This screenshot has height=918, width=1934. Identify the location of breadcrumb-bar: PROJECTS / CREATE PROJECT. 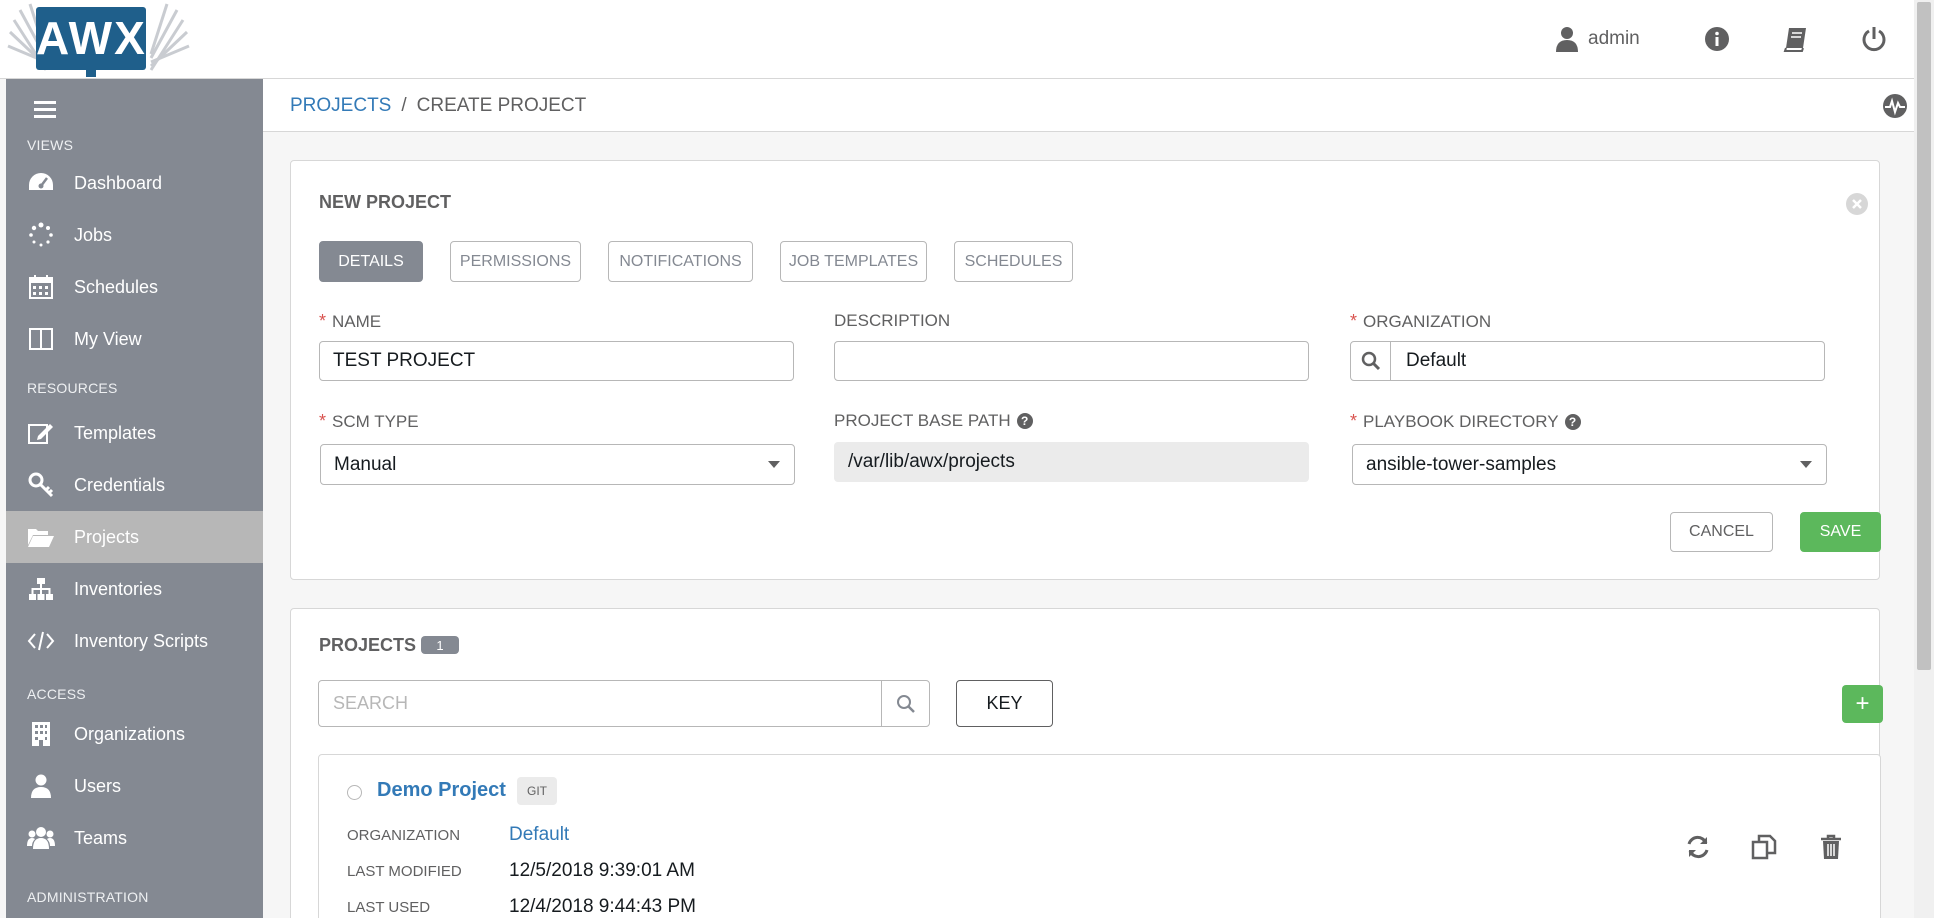
(1088, 105).